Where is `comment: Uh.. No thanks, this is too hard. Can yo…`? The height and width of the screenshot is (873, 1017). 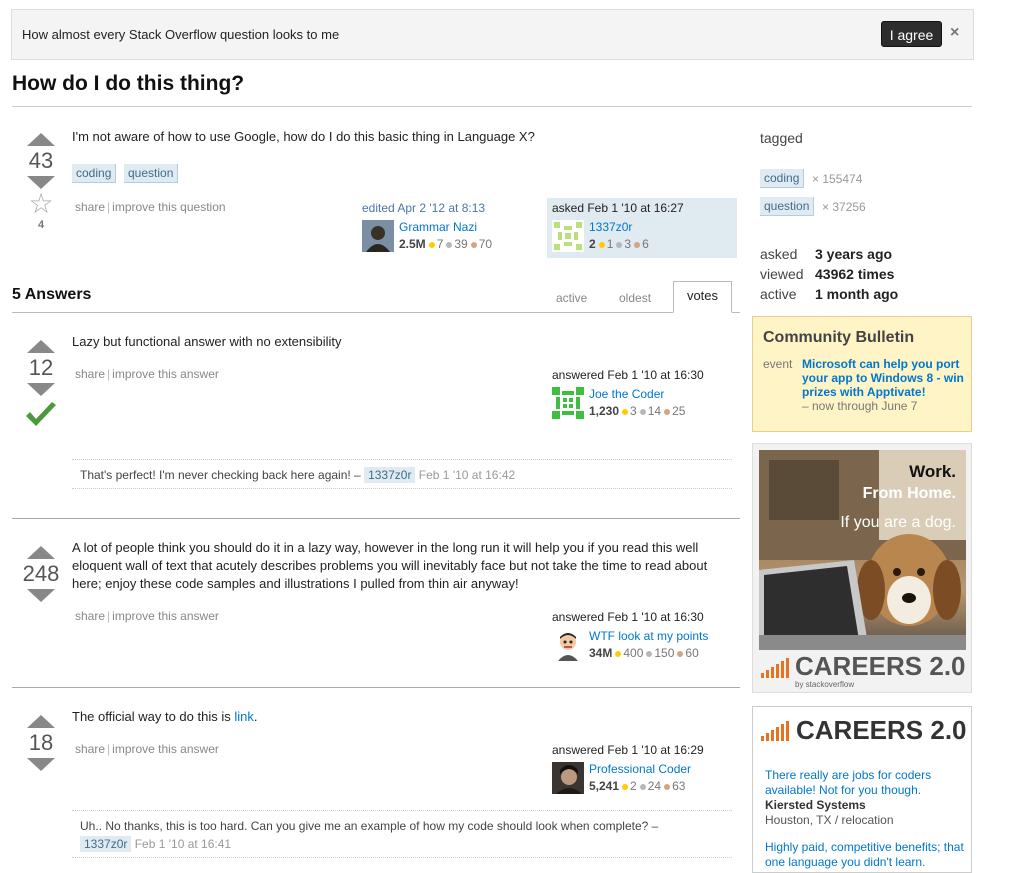 comment: Uh.. No thanks, this is too hard. Can yo… is located at coordinates (402, 834).